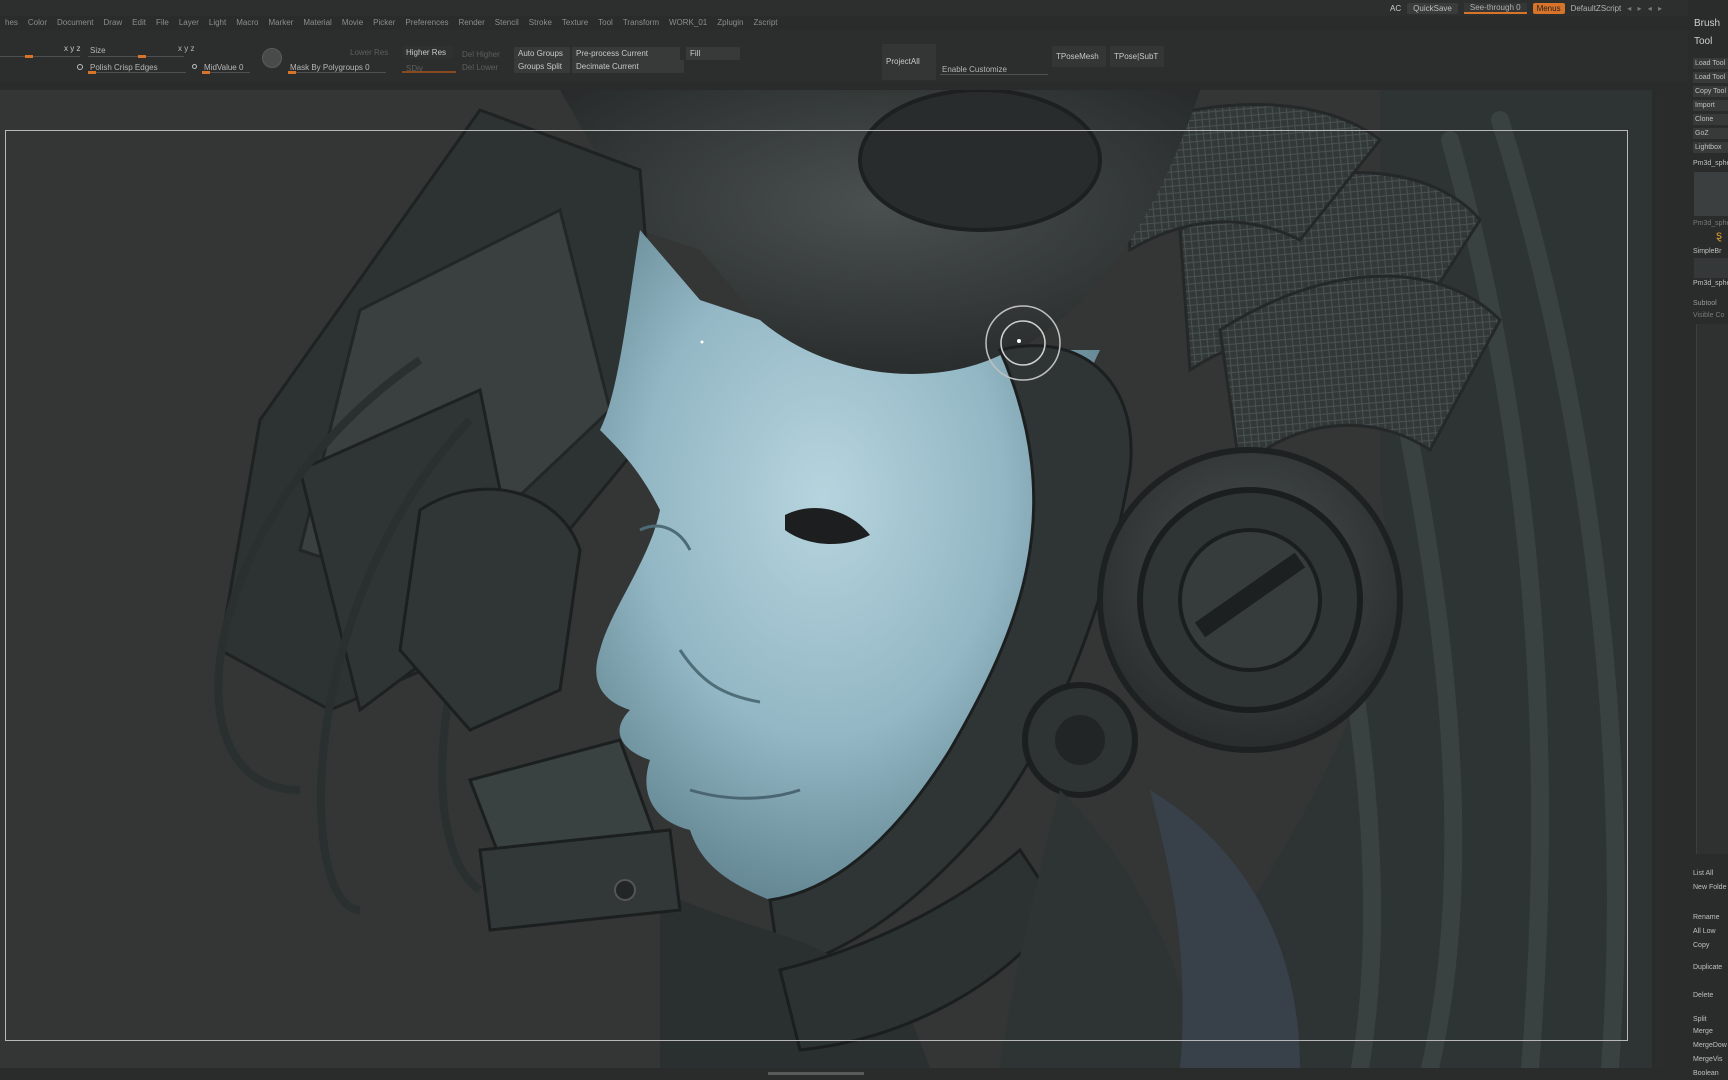 The width and height of the screenshot is (1728, 1080). I want to click on enable-customize: Enable Customize, so click(974, 69).